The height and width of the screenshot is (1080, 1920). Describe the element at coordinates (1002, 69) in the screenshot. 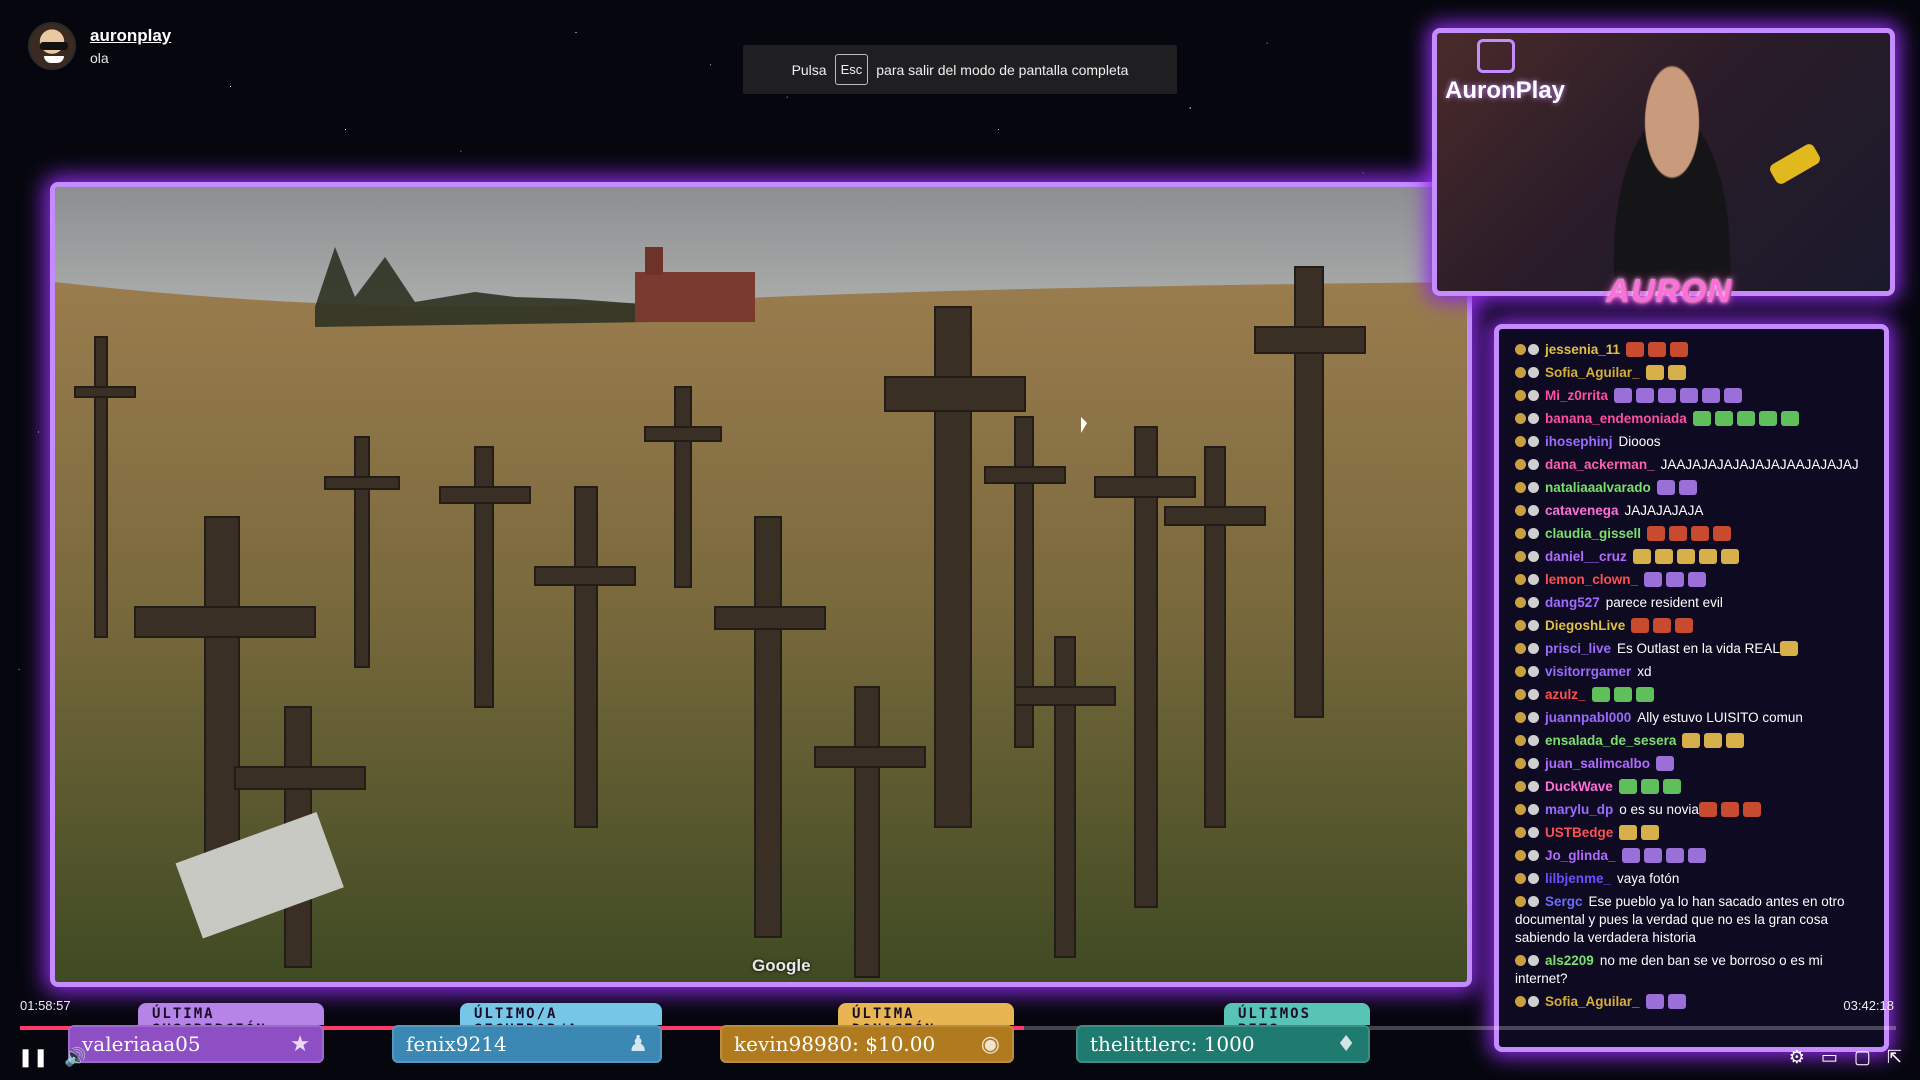

I see `notice-after: para salir del modo de pantalla completa` at that location.